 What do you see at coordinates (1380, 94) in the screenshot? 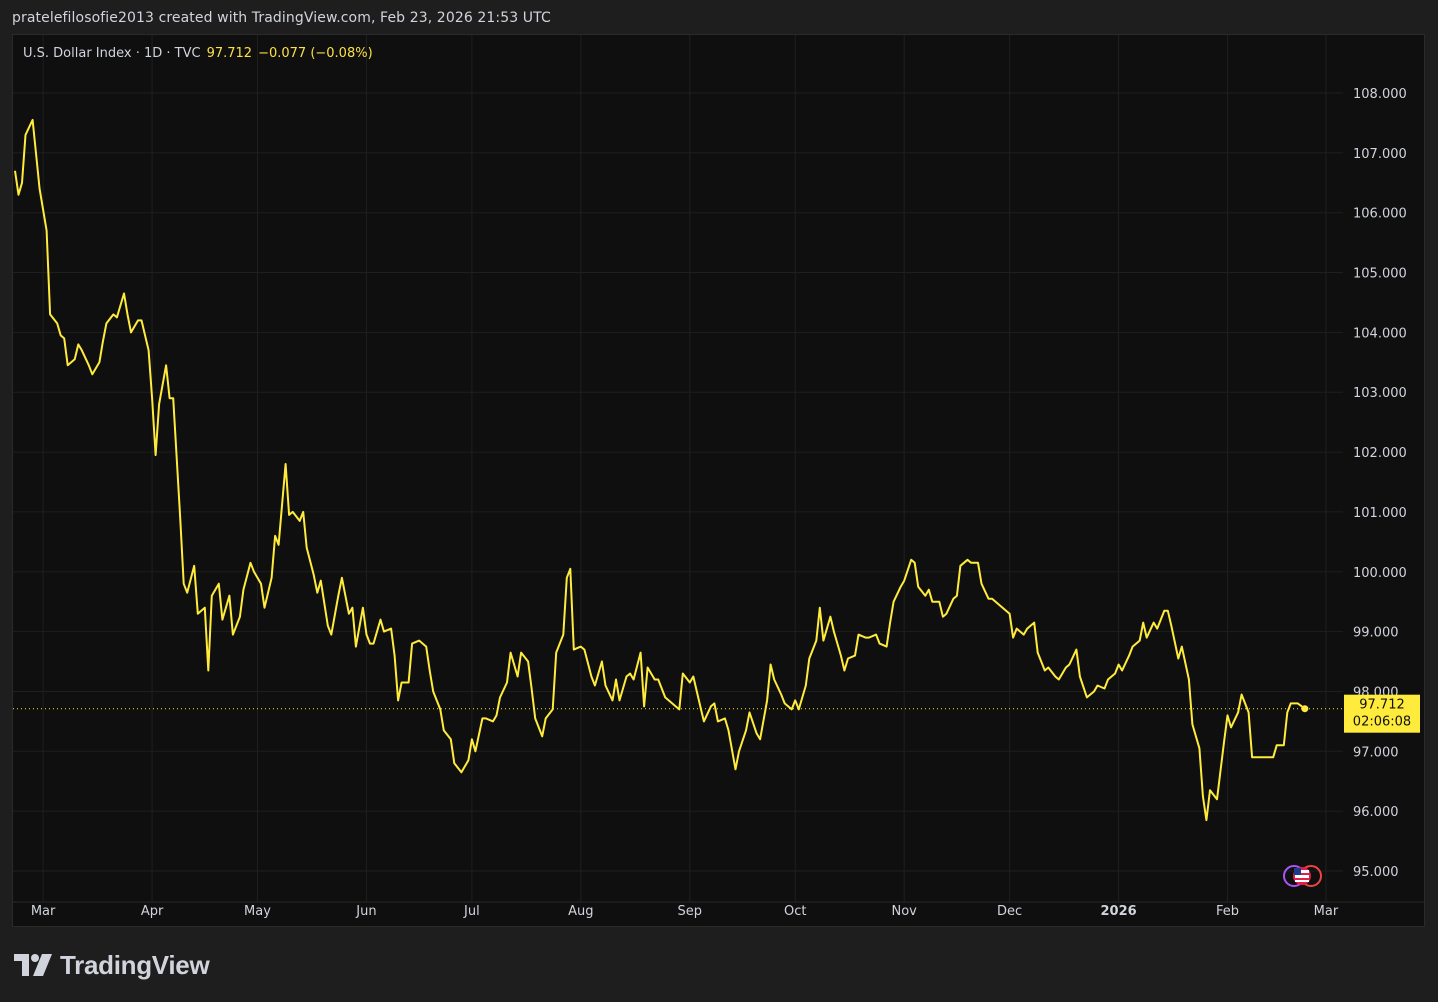
I see `y-tick-label: 108.000` at bounding box center [1380, 94].